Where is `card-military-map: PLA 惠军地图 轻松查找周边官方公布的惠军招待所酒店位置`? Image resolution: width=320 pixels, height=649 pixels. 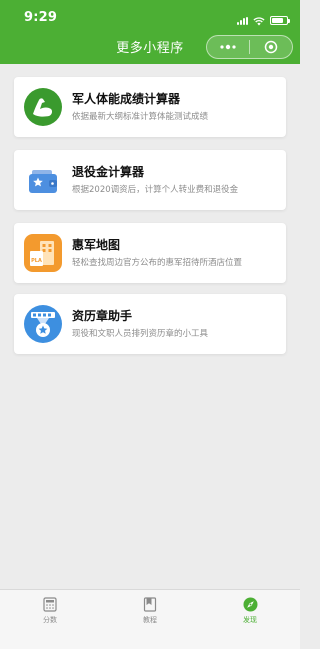 card-military-map: PLA 惠军地图 轻松查找周边官方公布的惠军招待所酒店位置 is located at coordinates (150, 253).